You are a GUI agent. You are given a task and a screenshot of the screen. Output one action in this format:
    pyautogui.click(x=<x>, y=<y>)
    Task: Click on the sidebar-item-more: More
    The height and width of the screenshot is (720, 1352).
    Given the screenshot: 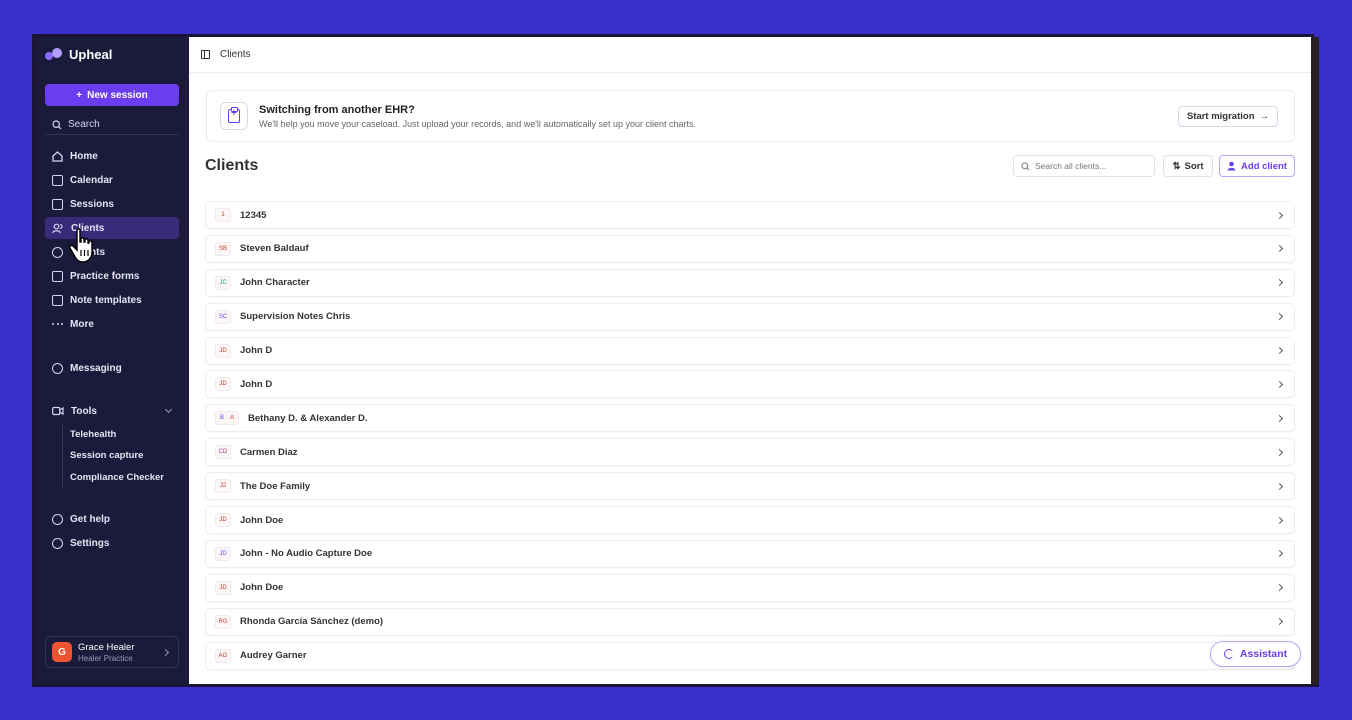 What is the action you would take?
    pyautogui.click(x=112, y=324)
    